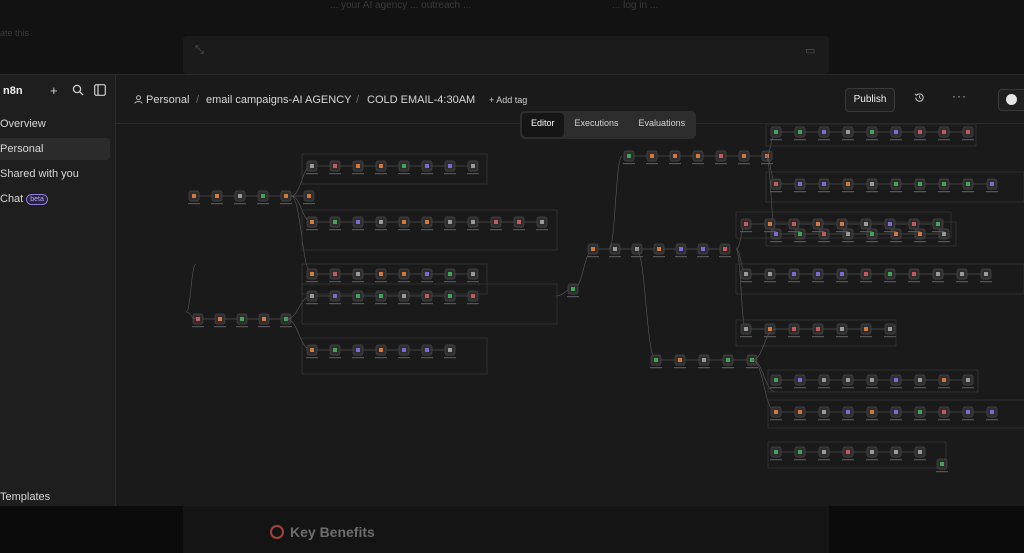  What do you see at coordinates (55, 124) in the screenshot?
I see `sidebar-item-overview: Overview` at bounding box center [55, 124].